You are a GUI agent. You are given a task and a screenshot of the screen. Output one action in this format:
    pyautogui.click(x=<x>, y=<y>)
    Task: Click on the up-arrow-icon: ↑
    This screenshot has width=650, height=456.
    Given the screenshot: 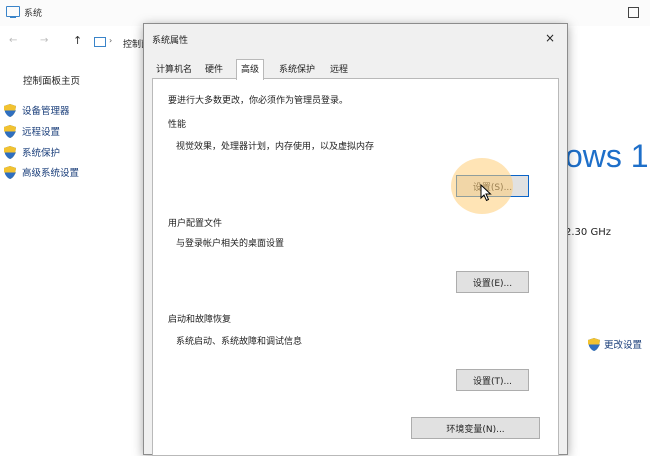 What is the action you would take?
    pyautogui.click(x=77, y=40)
    